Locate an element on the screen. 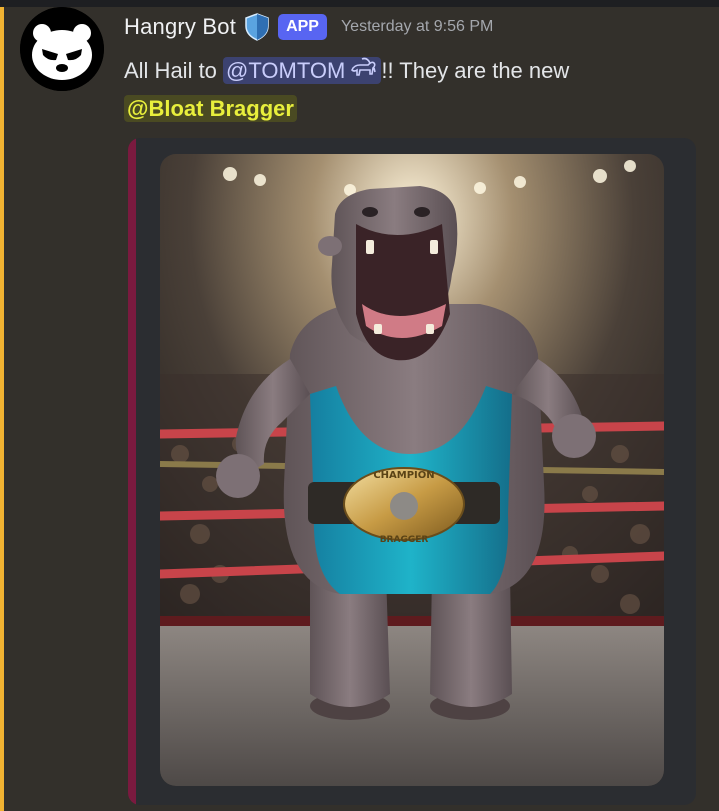 This screenshot has width=719, height=811. bear-face-icon is located at coordinates (62, 49).